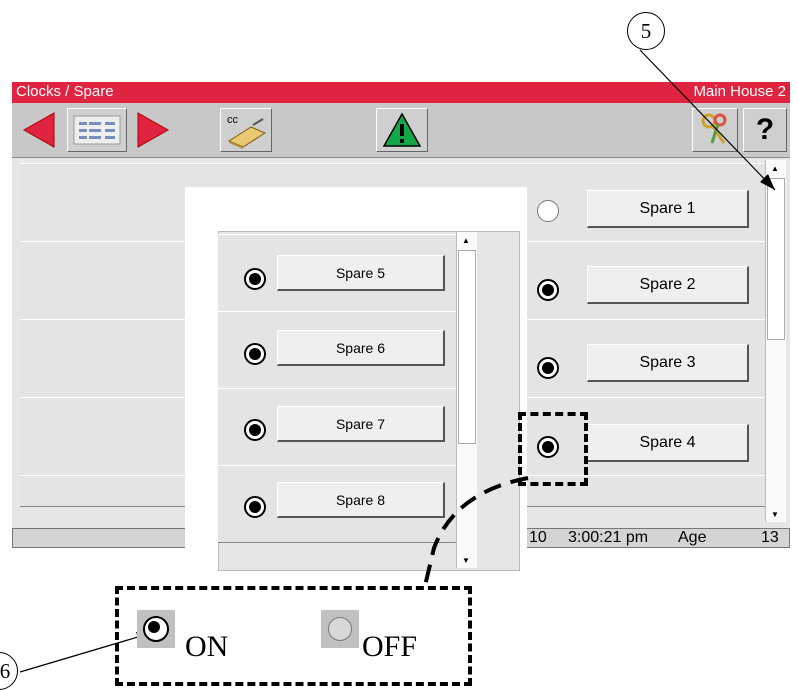 Image resolution: width=798 pixels, height=690 pixels. I want to click on connector-dashed-curve, so click(475, 533).